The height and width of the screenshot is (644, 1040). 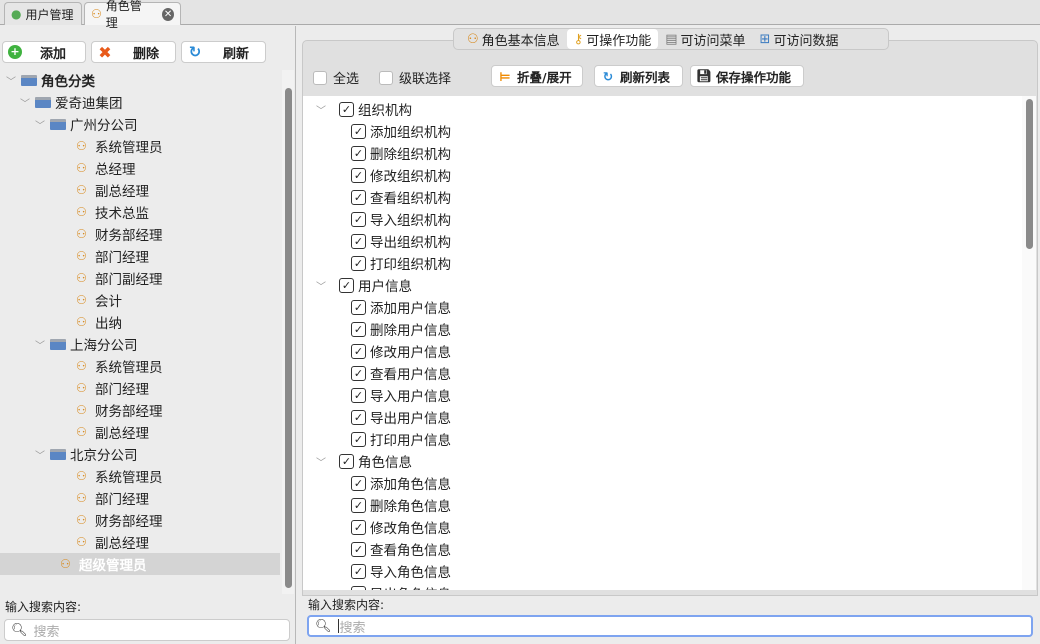 What do you see at coordinates (410, 586) in the screenshot?
I see `function-label: 导出角色信息` at bounding box center [410, 586].